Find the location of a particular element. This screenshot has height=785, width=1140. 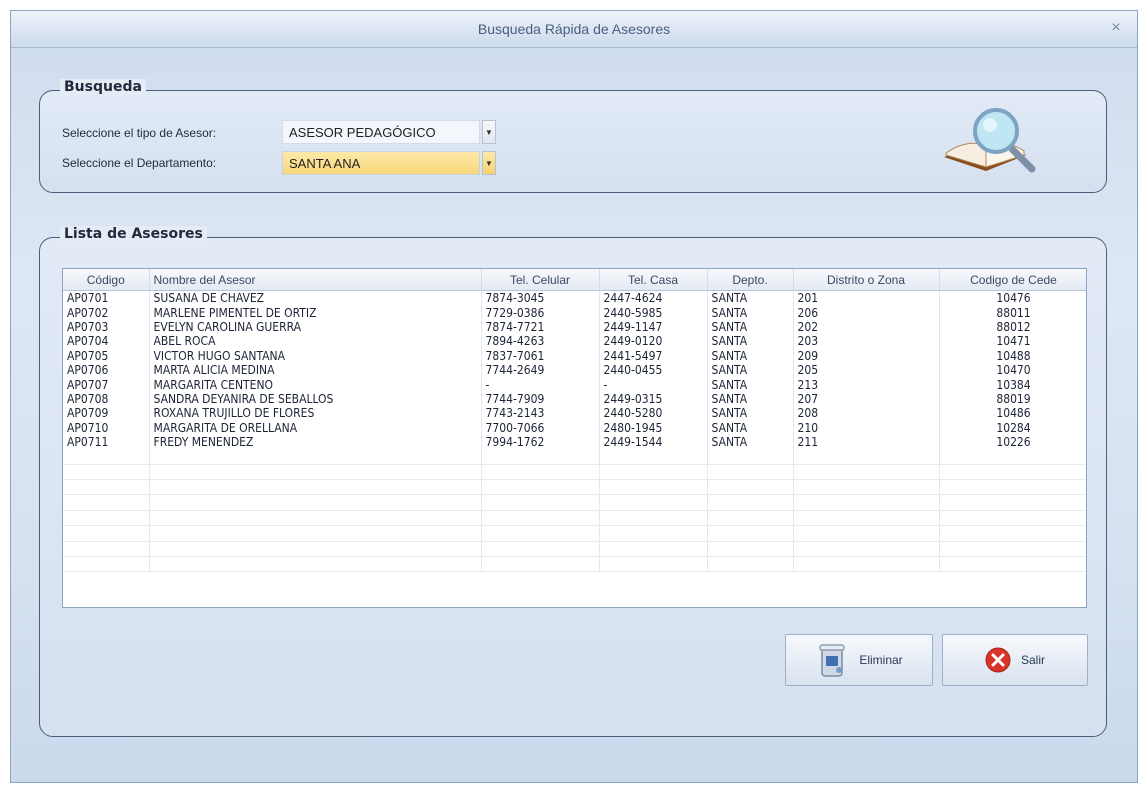

cell-distrito: 206 is located at coordinates (866, 312).